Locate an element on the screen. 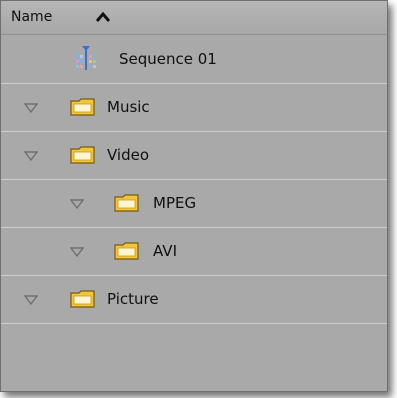 This screenshot has width=397, height=398. item-label: Music is located at coordinates (128, 107).